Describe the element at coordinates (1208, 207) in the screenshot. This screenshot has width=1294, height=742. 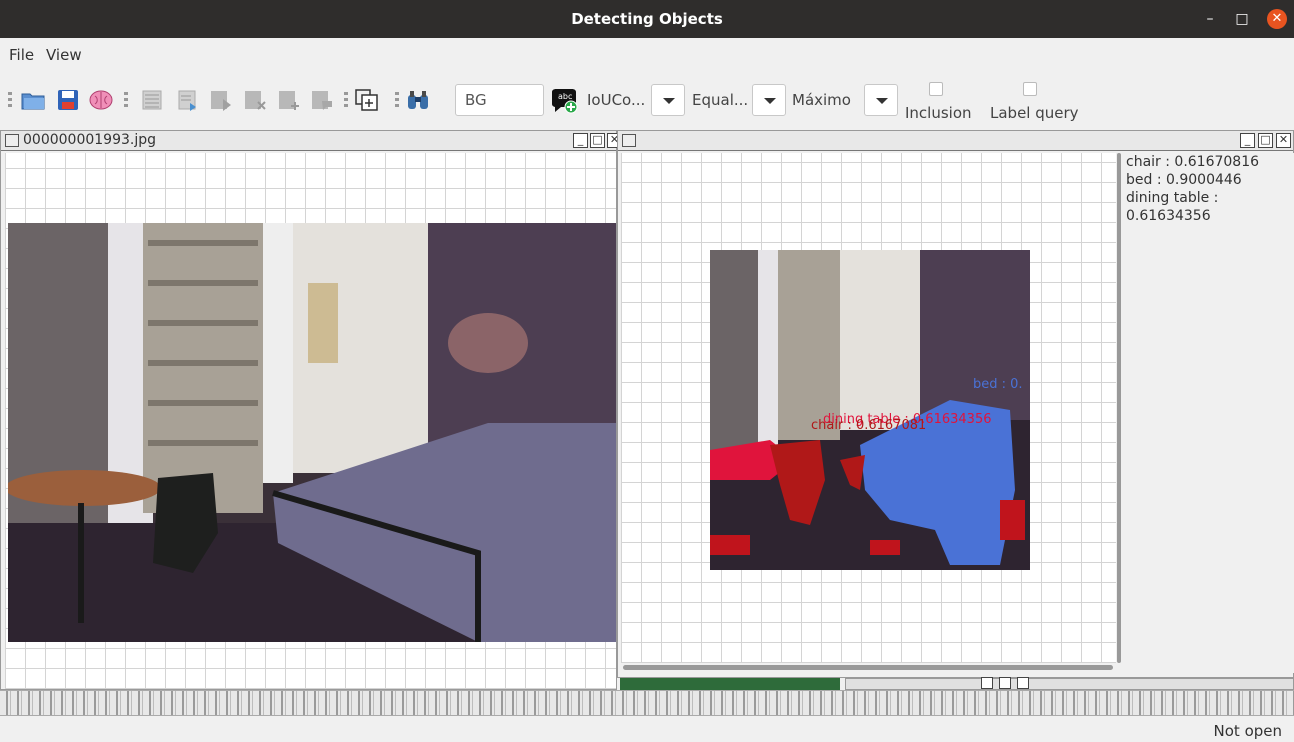
I see `result-item: dining table : 0.61634356` at that location.